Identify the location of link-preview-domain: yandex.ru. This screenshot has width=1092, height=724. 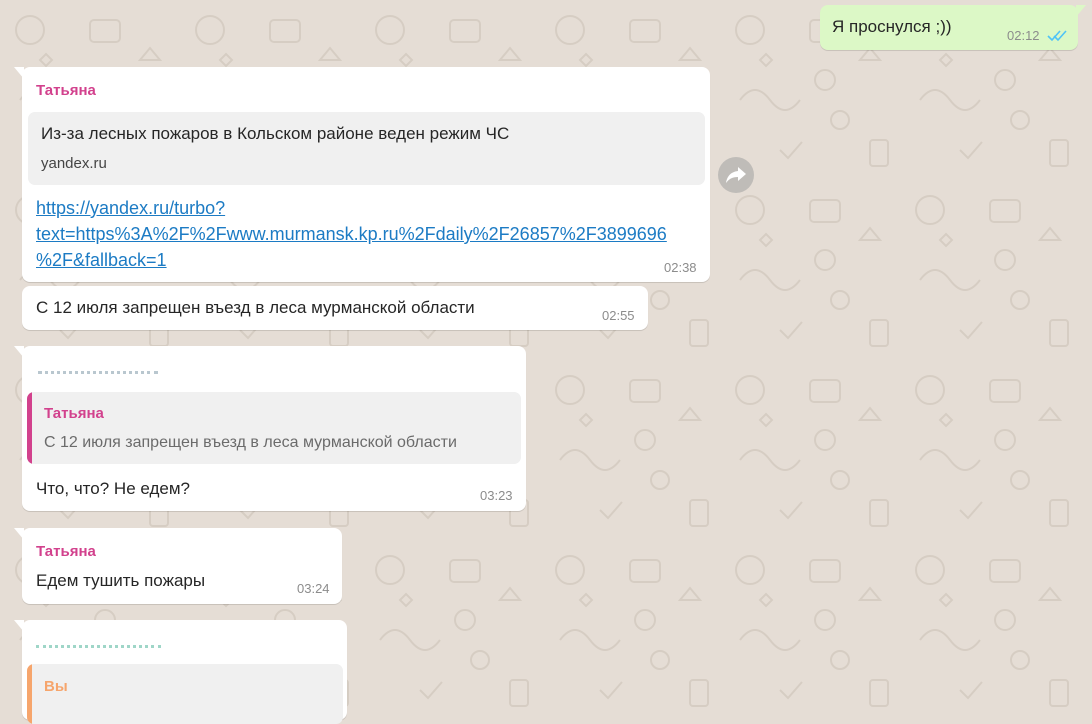
(74, 163).